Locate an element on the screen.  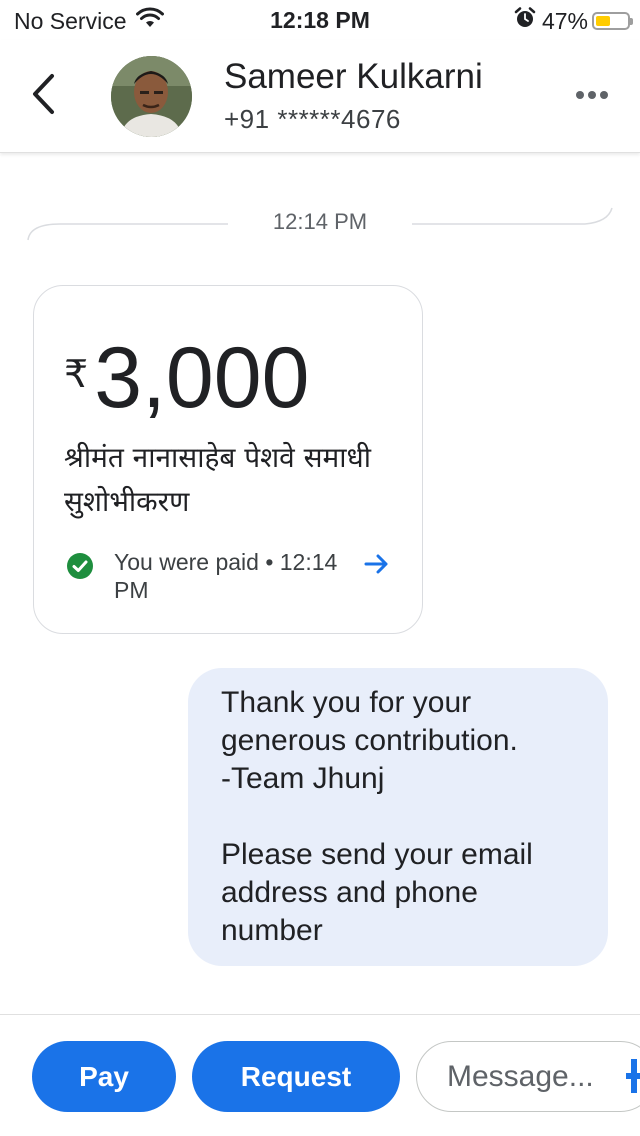
arrow-right-icon is located at coordinates (377, 566).